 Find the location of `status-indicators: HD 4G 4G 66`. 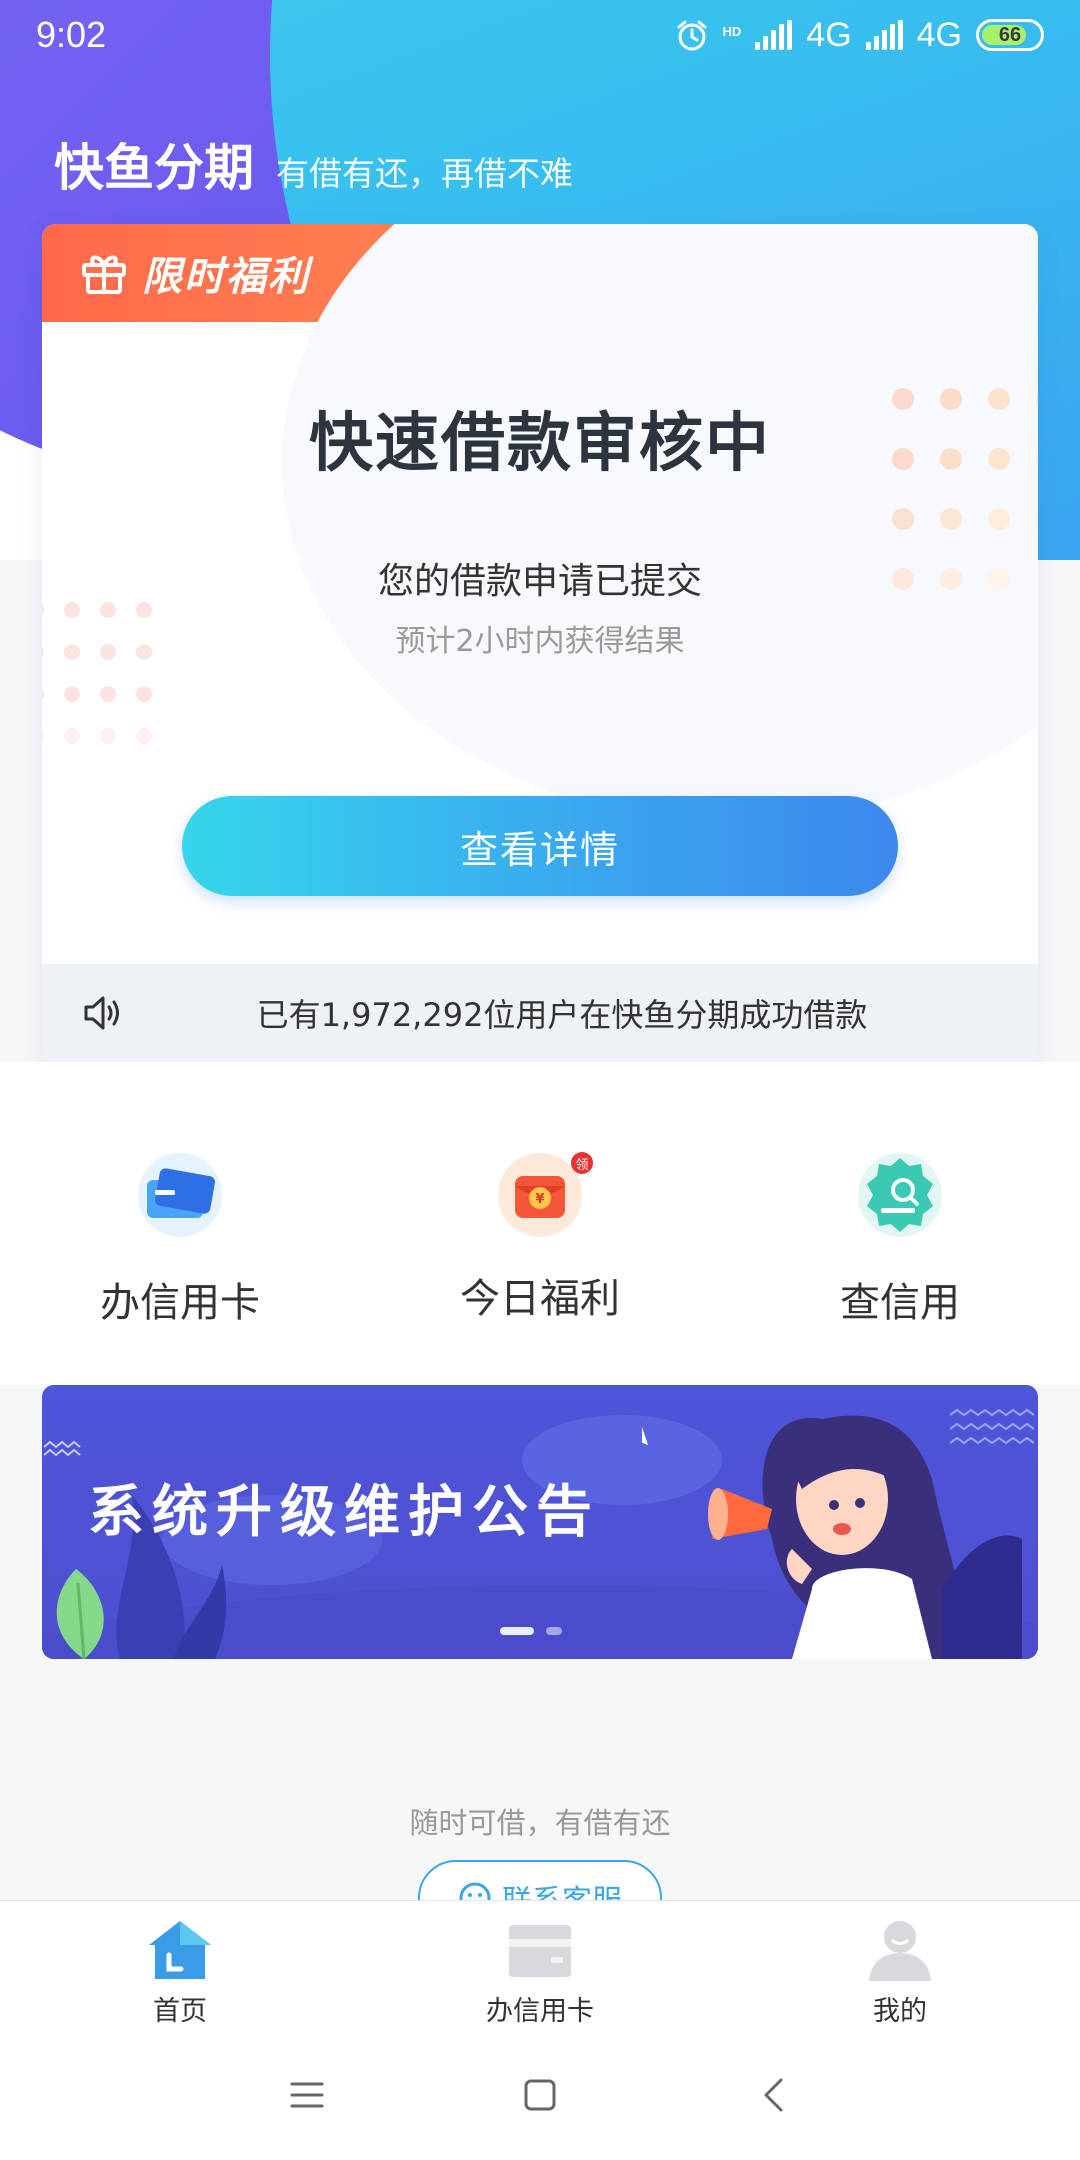

status-indicators: HD 4G 4G 66 is located at coordinates (859, 35).